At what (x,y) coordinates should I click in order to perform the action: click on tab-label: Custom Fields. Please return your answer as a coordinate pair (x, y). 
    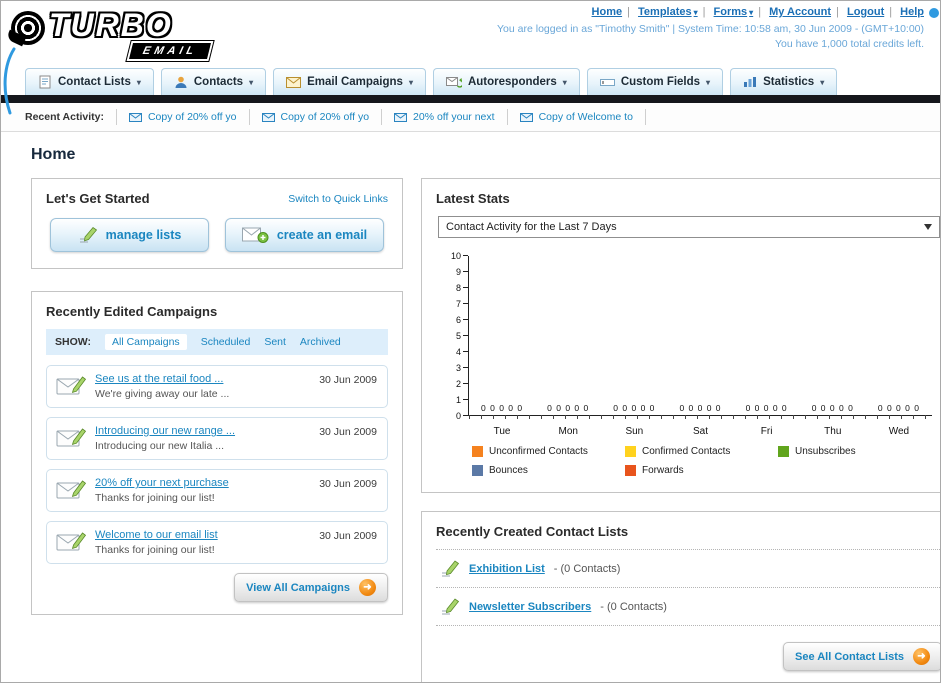
    Looking at the image, I should click on (660, 82).